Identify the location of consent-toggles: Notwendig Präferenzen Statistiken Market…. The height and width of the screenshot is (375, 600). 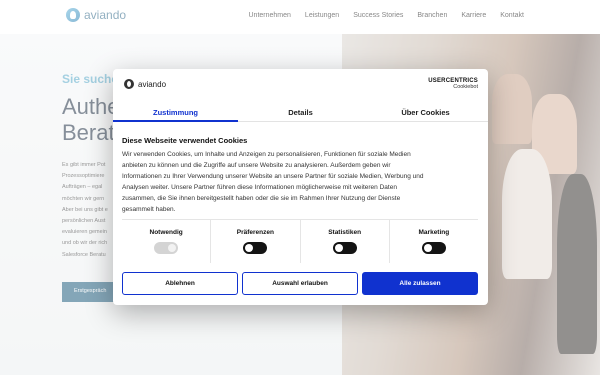
(300, 241).